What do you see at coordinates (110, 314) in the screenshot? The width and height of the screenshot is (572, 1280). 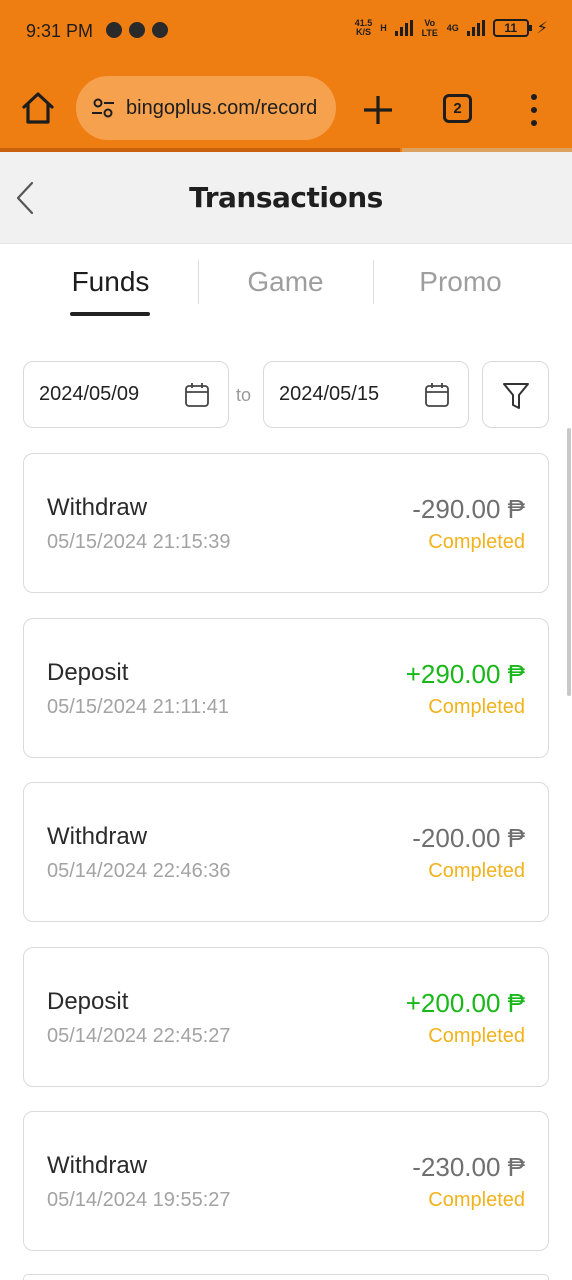 I see `active-tab-indicator` at bounding box center [110, 314].